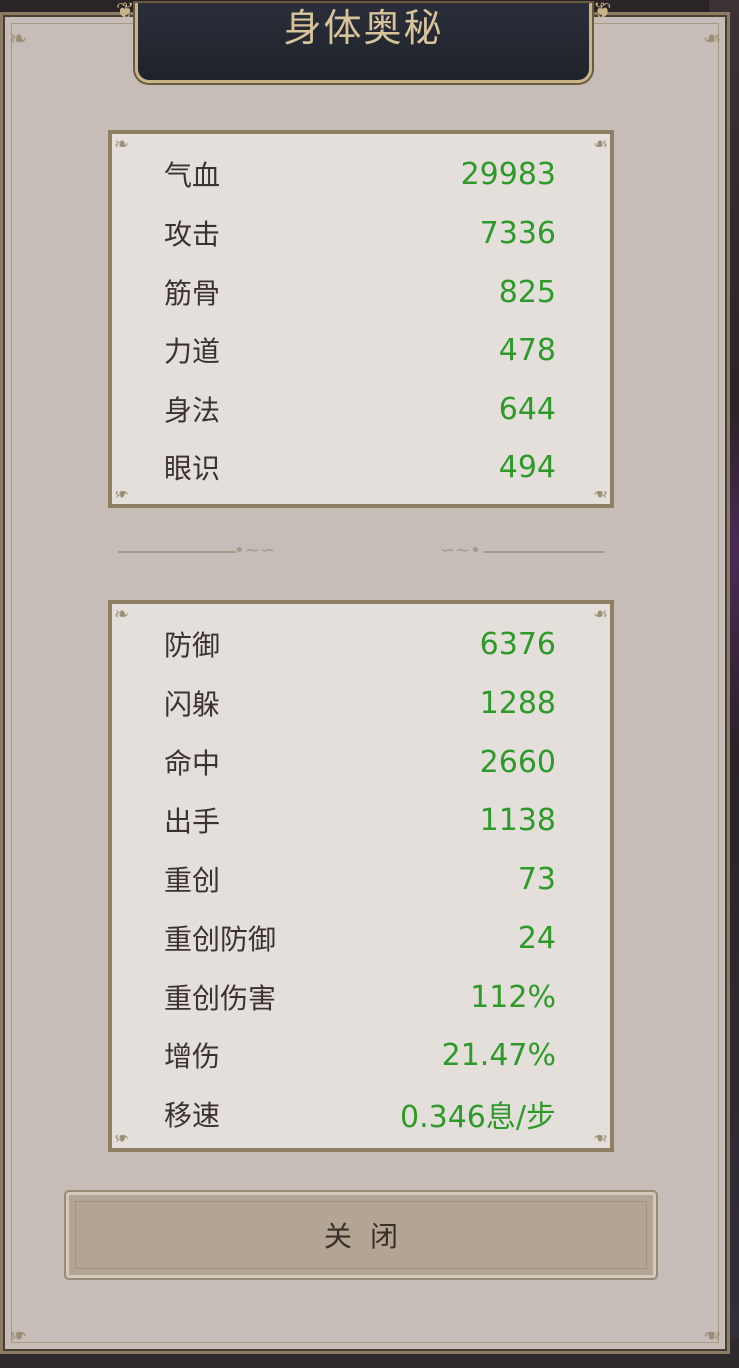  I want to click on stat-row-initiative: 出手 1138, so click(360, 820).